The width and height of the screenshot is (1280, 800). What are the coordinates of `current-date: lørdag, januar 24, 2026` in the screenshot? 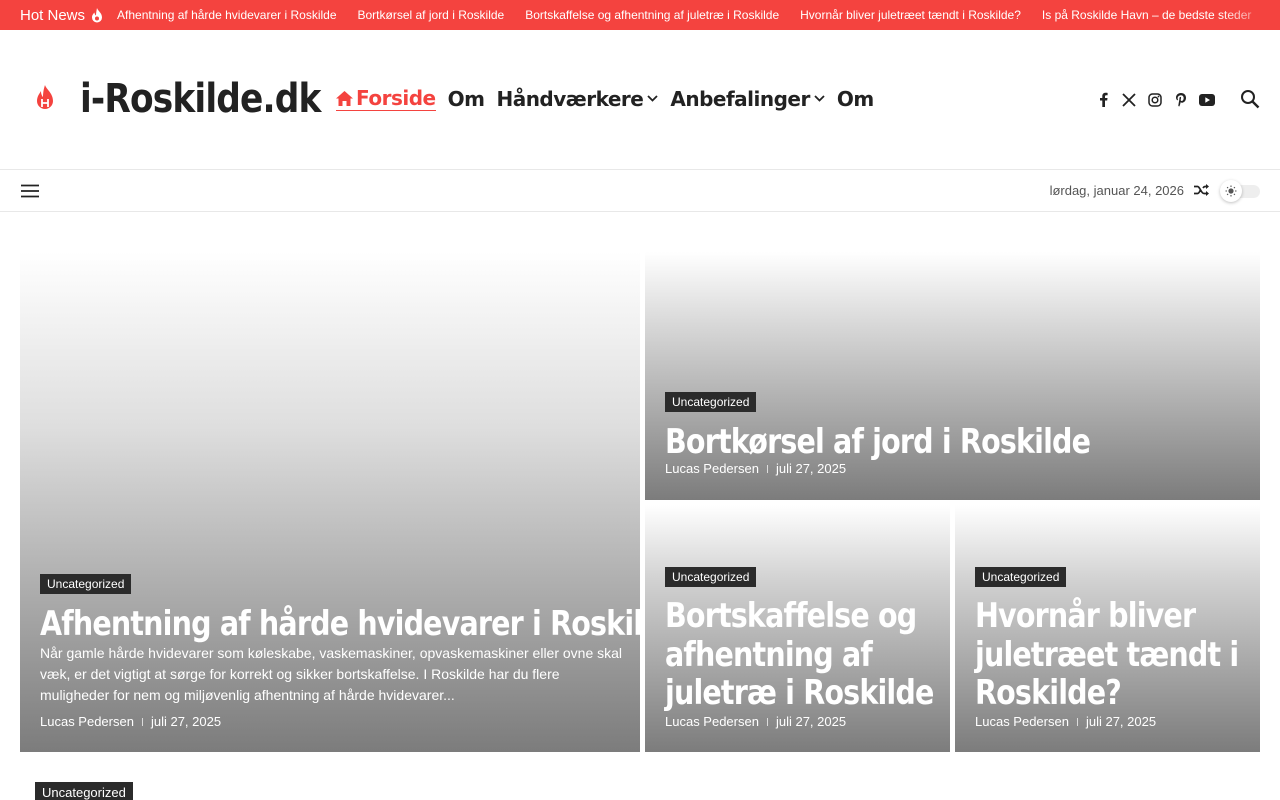 It's located at (1116, 190).